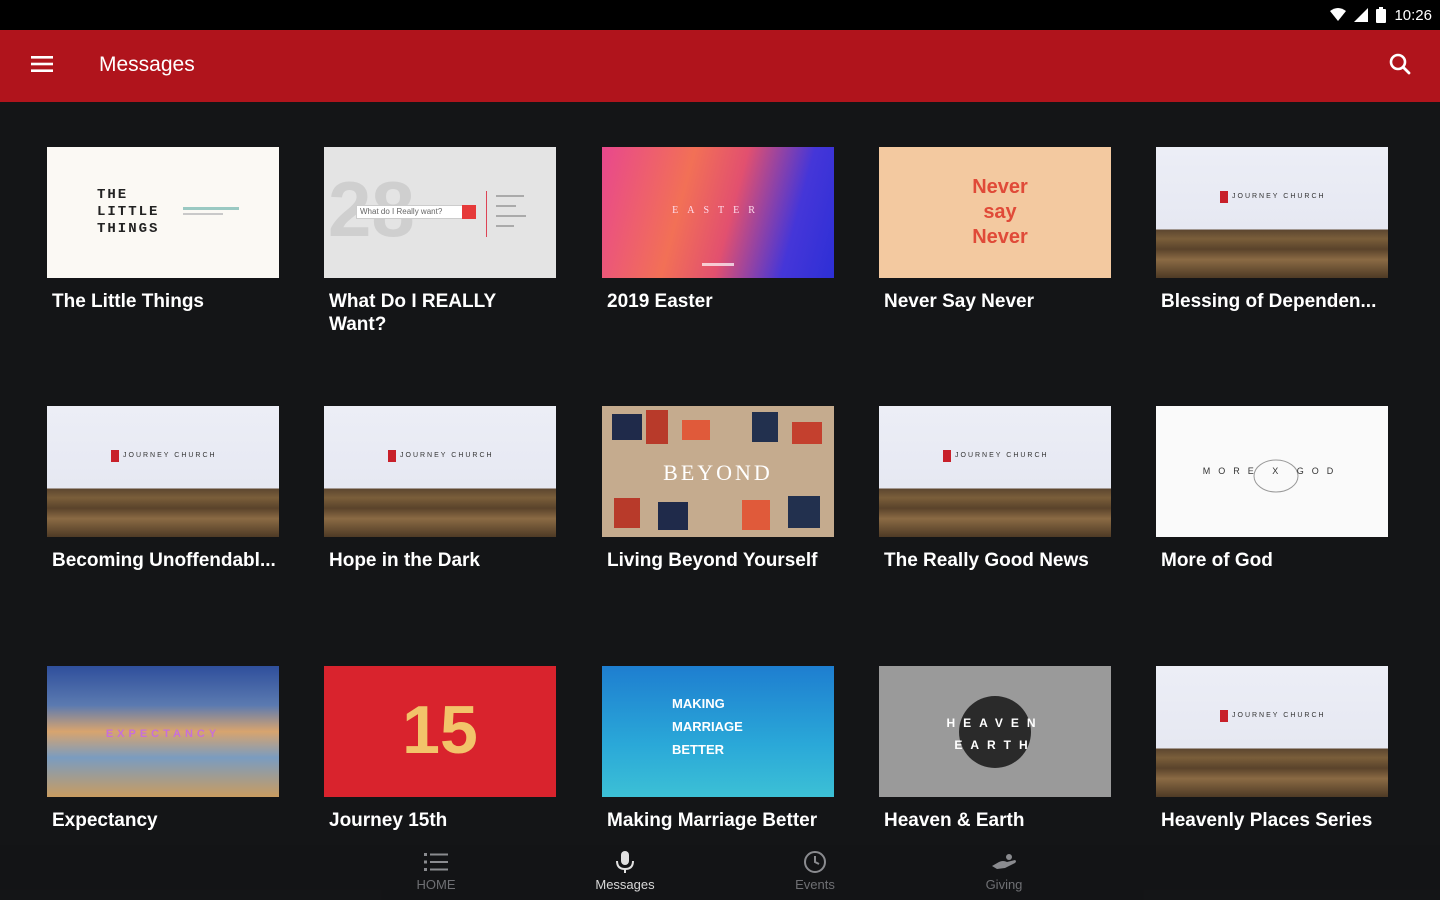 Image resolution: width=1440 pixels, height=900 pixels. I want to click on message-thumbnail: MAKING MARRIAGE BETTER, so click(718, 731).